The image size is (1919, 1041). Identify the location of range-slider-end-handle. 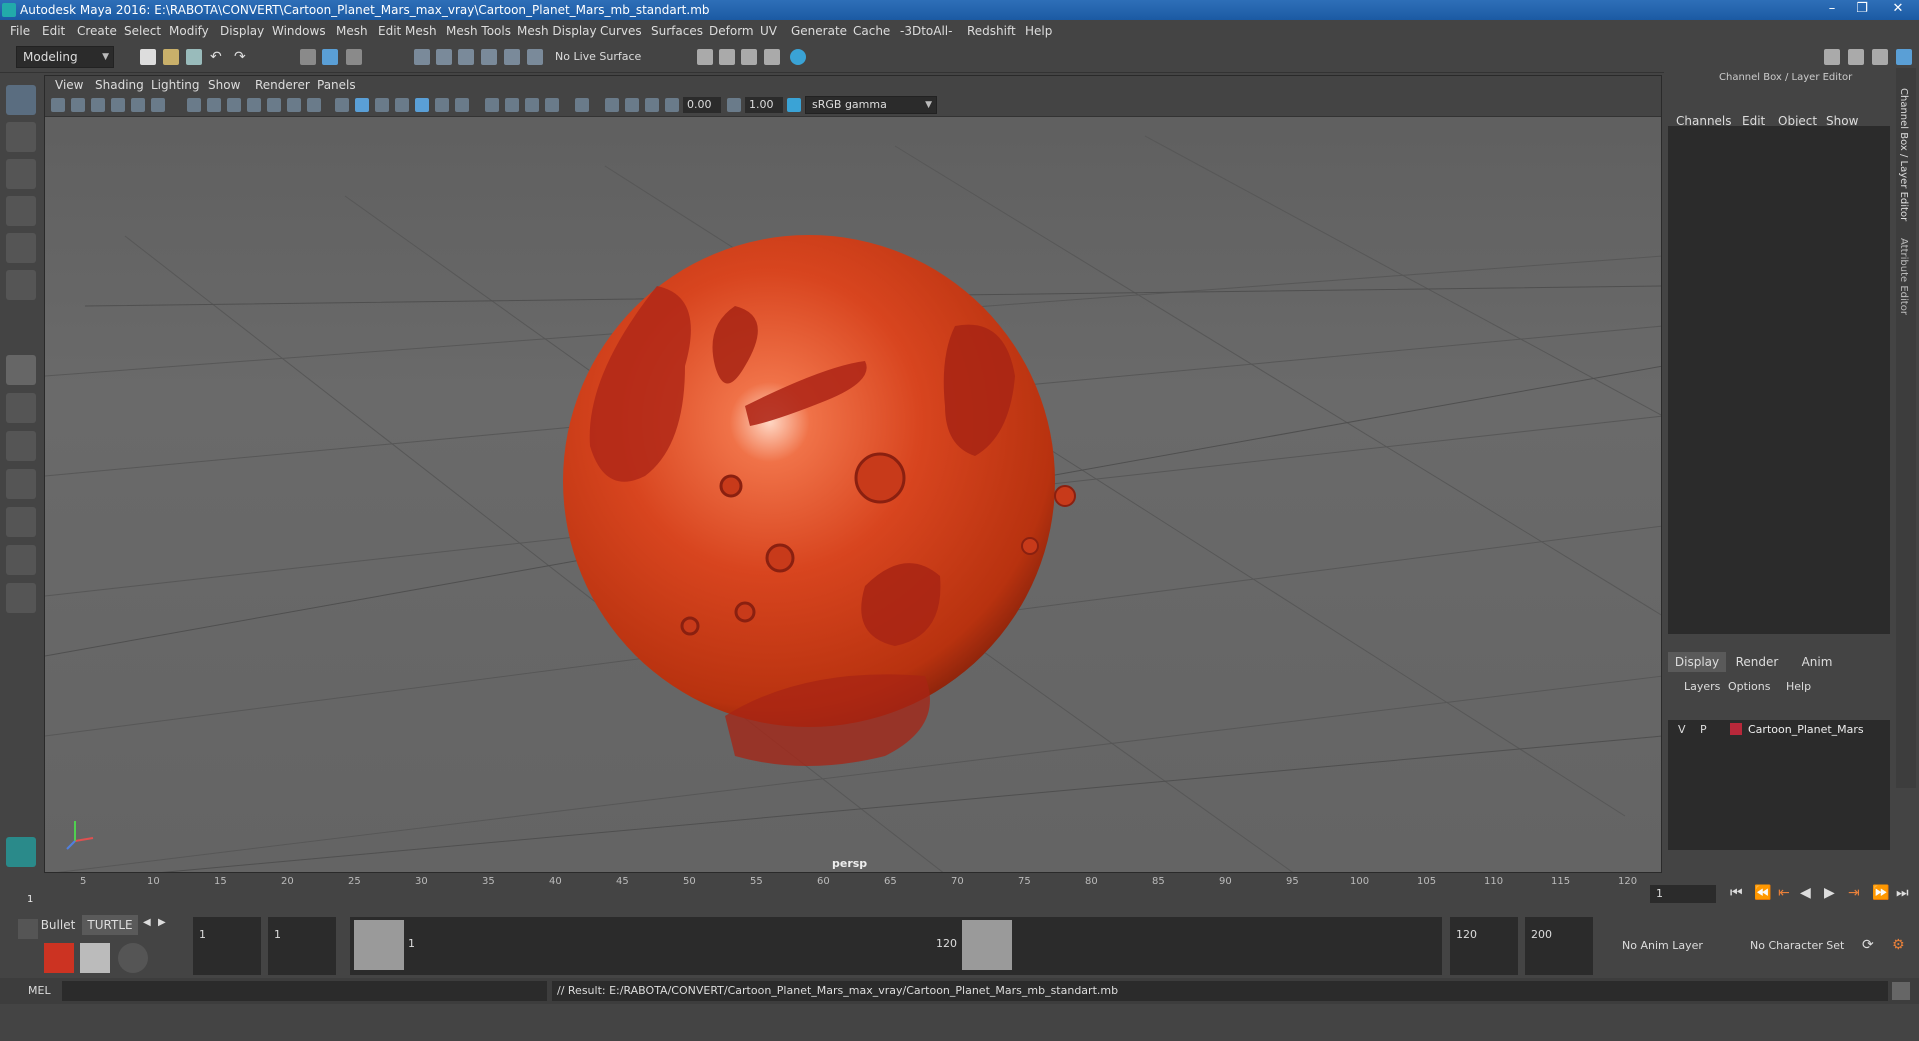
(987, 945).